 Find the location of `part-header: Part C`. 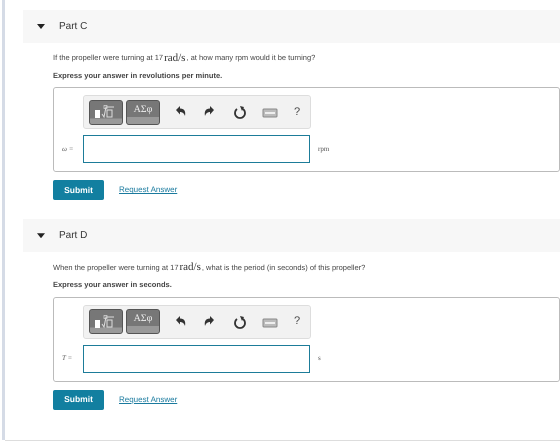

part-header: Part C is located at coordinates (291, 26).